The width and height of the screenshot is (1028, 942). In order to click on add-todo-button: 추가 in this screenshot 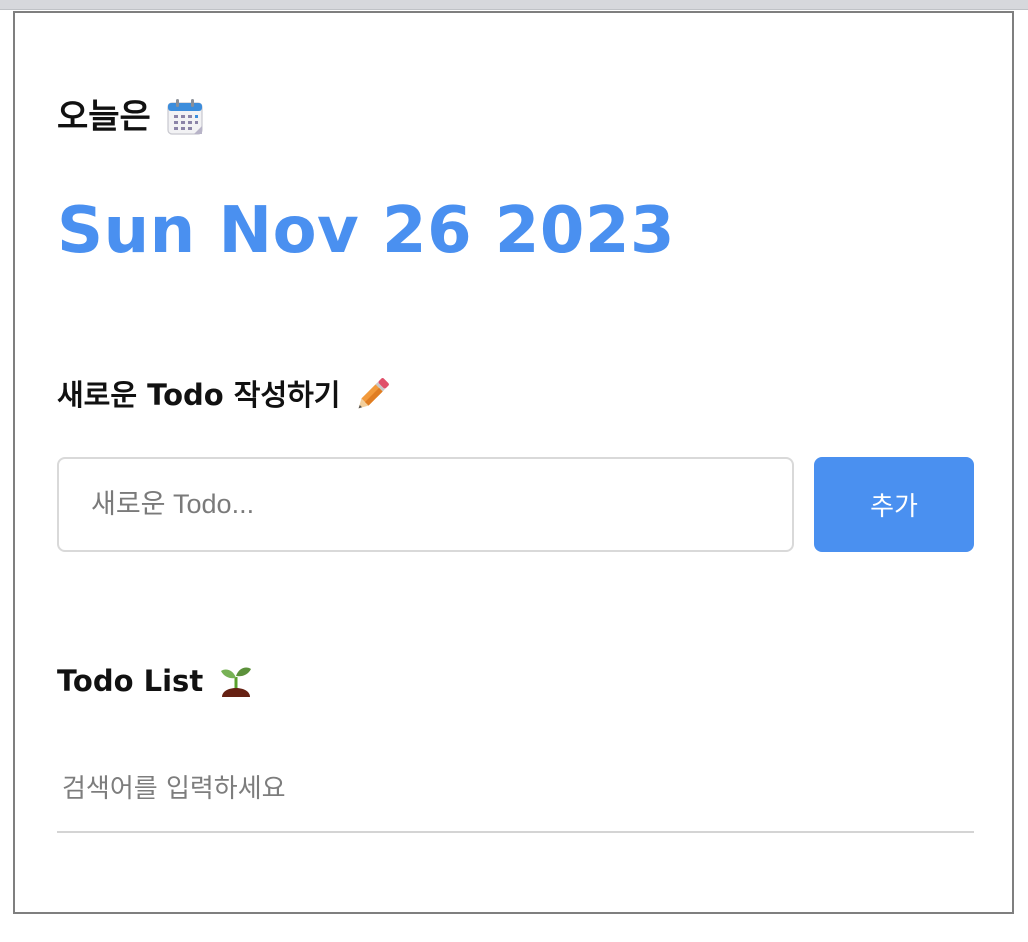, I will do `click(894, 504)`.